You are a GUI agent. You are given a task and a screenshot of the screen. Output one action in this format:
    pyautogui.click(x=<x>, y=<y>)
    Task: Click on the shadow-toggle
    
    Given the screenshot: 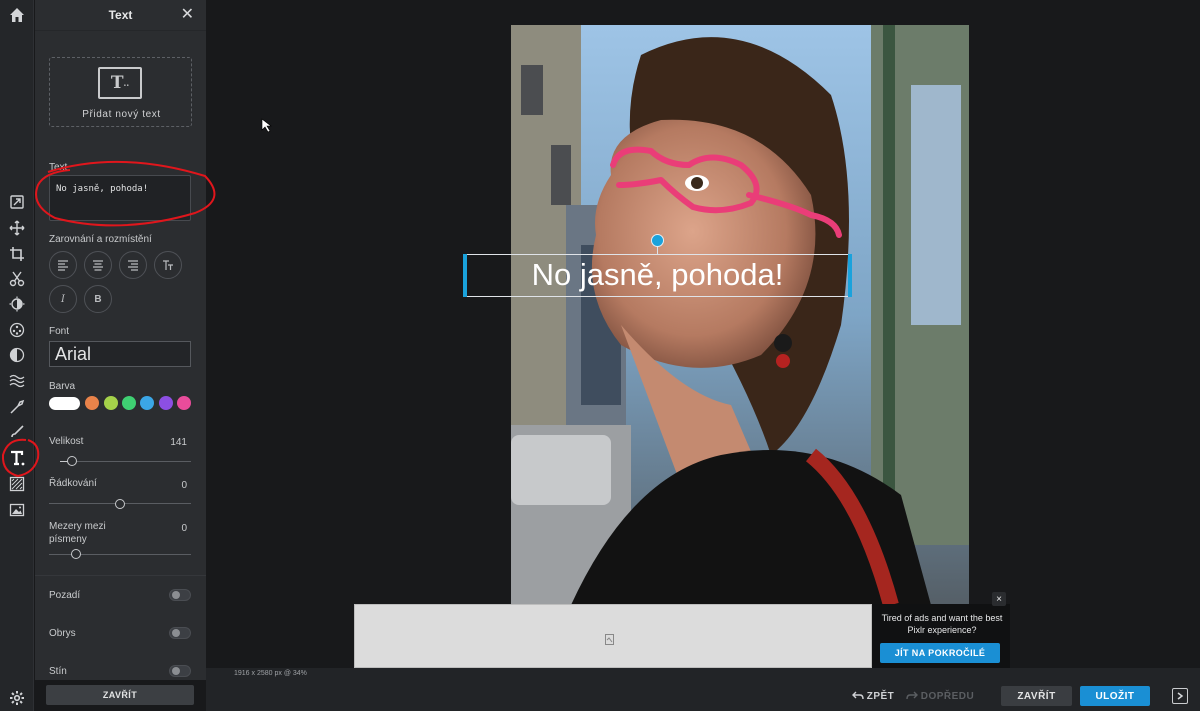 What is the action you would take?
    pyautogui.click(x=180, y=671)
    